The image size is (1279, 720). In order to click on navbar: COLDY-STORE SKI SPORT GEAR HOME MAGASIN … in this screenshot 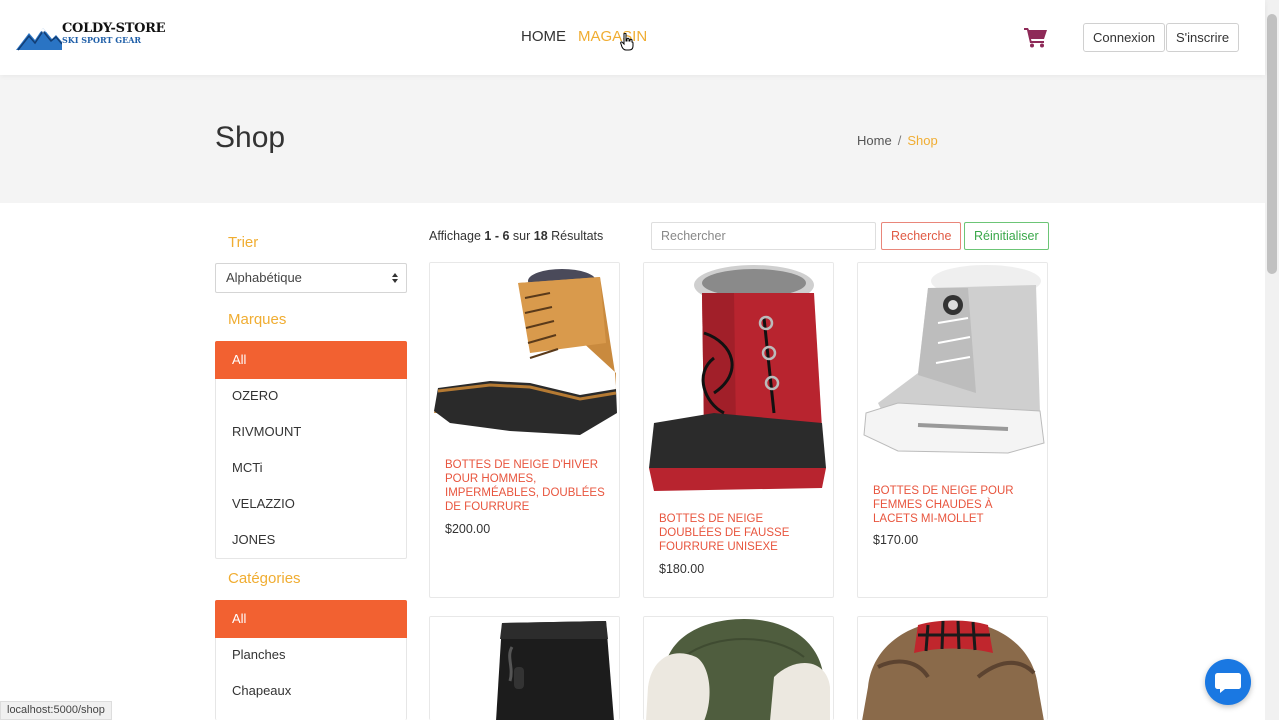, I will do `click(632, 37)`.